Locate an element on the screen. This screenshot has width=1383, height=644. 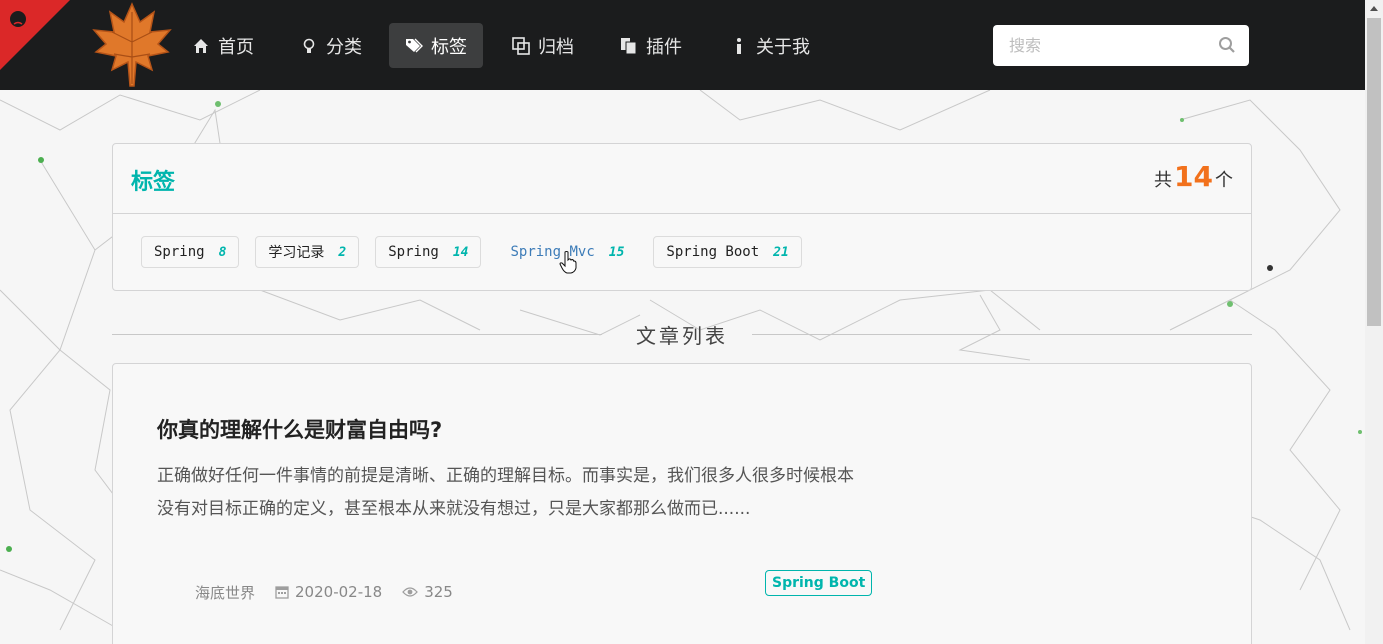
nav-home: 首页 is located at coordinates (223, 45).